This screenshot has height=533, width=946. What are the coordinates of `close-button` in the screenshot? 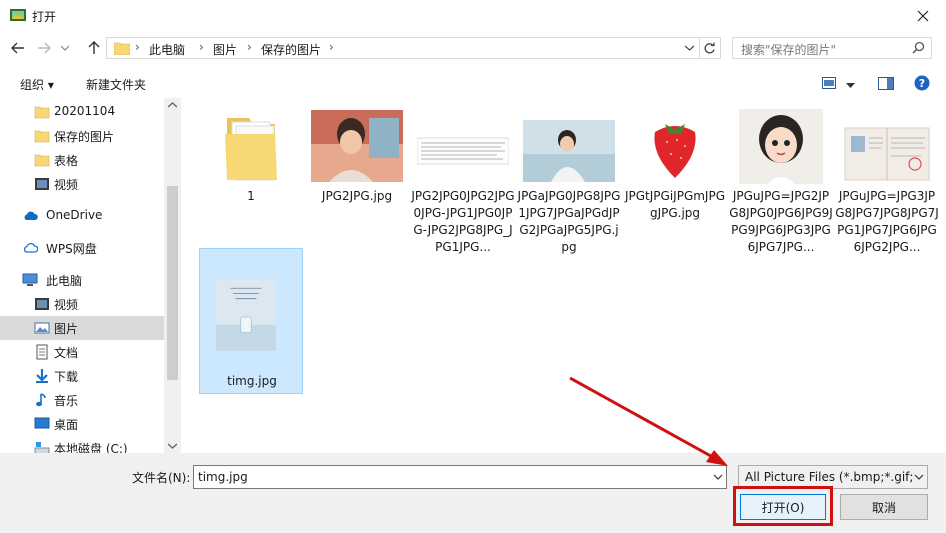 It's located at (923, 16).